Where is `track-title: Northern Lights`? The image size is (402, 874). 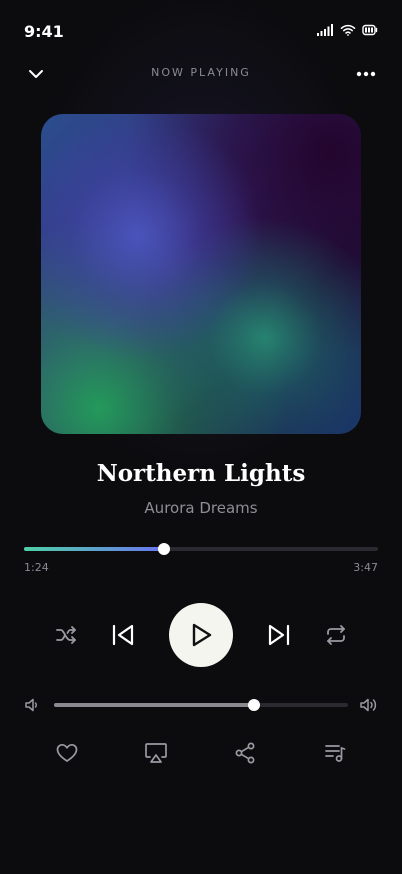
track-title: Northern Lights is located at coordinates (201, 473).